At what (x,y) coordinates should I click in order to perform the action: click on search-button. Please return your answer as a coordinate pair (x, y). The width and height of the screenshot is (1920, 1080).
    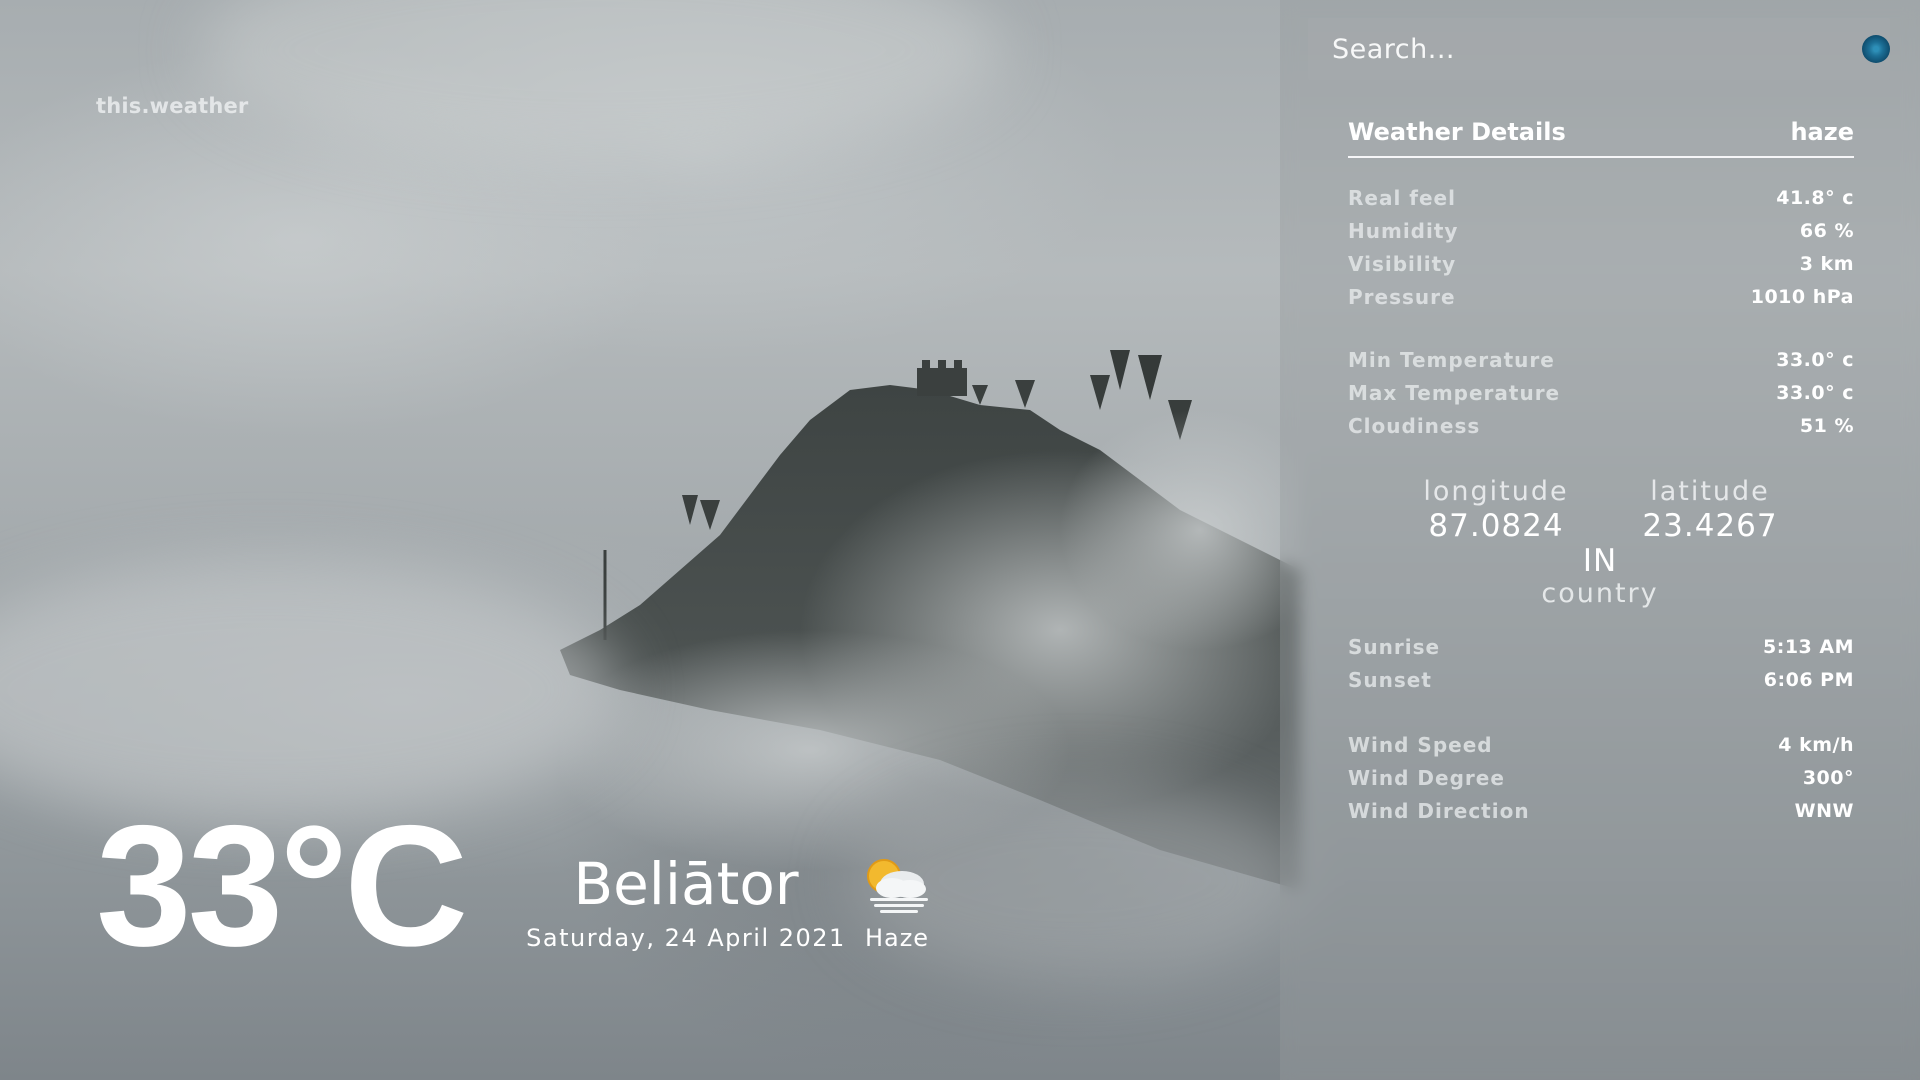
    Looking at the image, I should click on (1876, 49).